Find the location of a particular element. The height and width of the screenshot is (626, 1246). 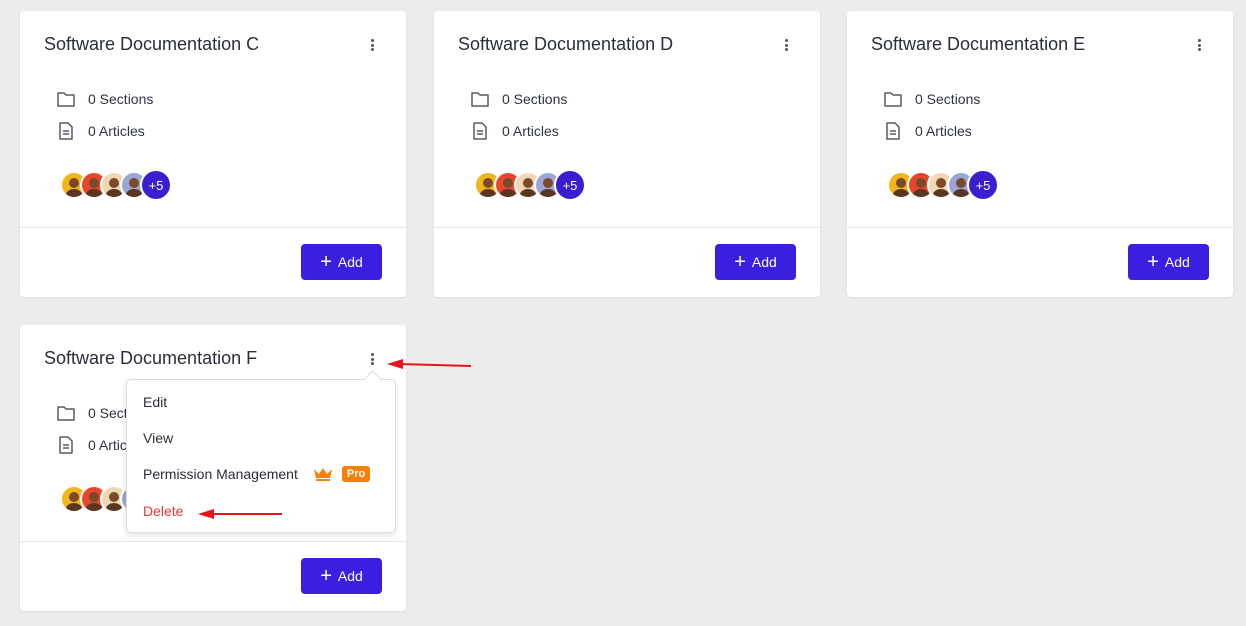

card-title: Software Documentation C is located at coordinates (152, 44).